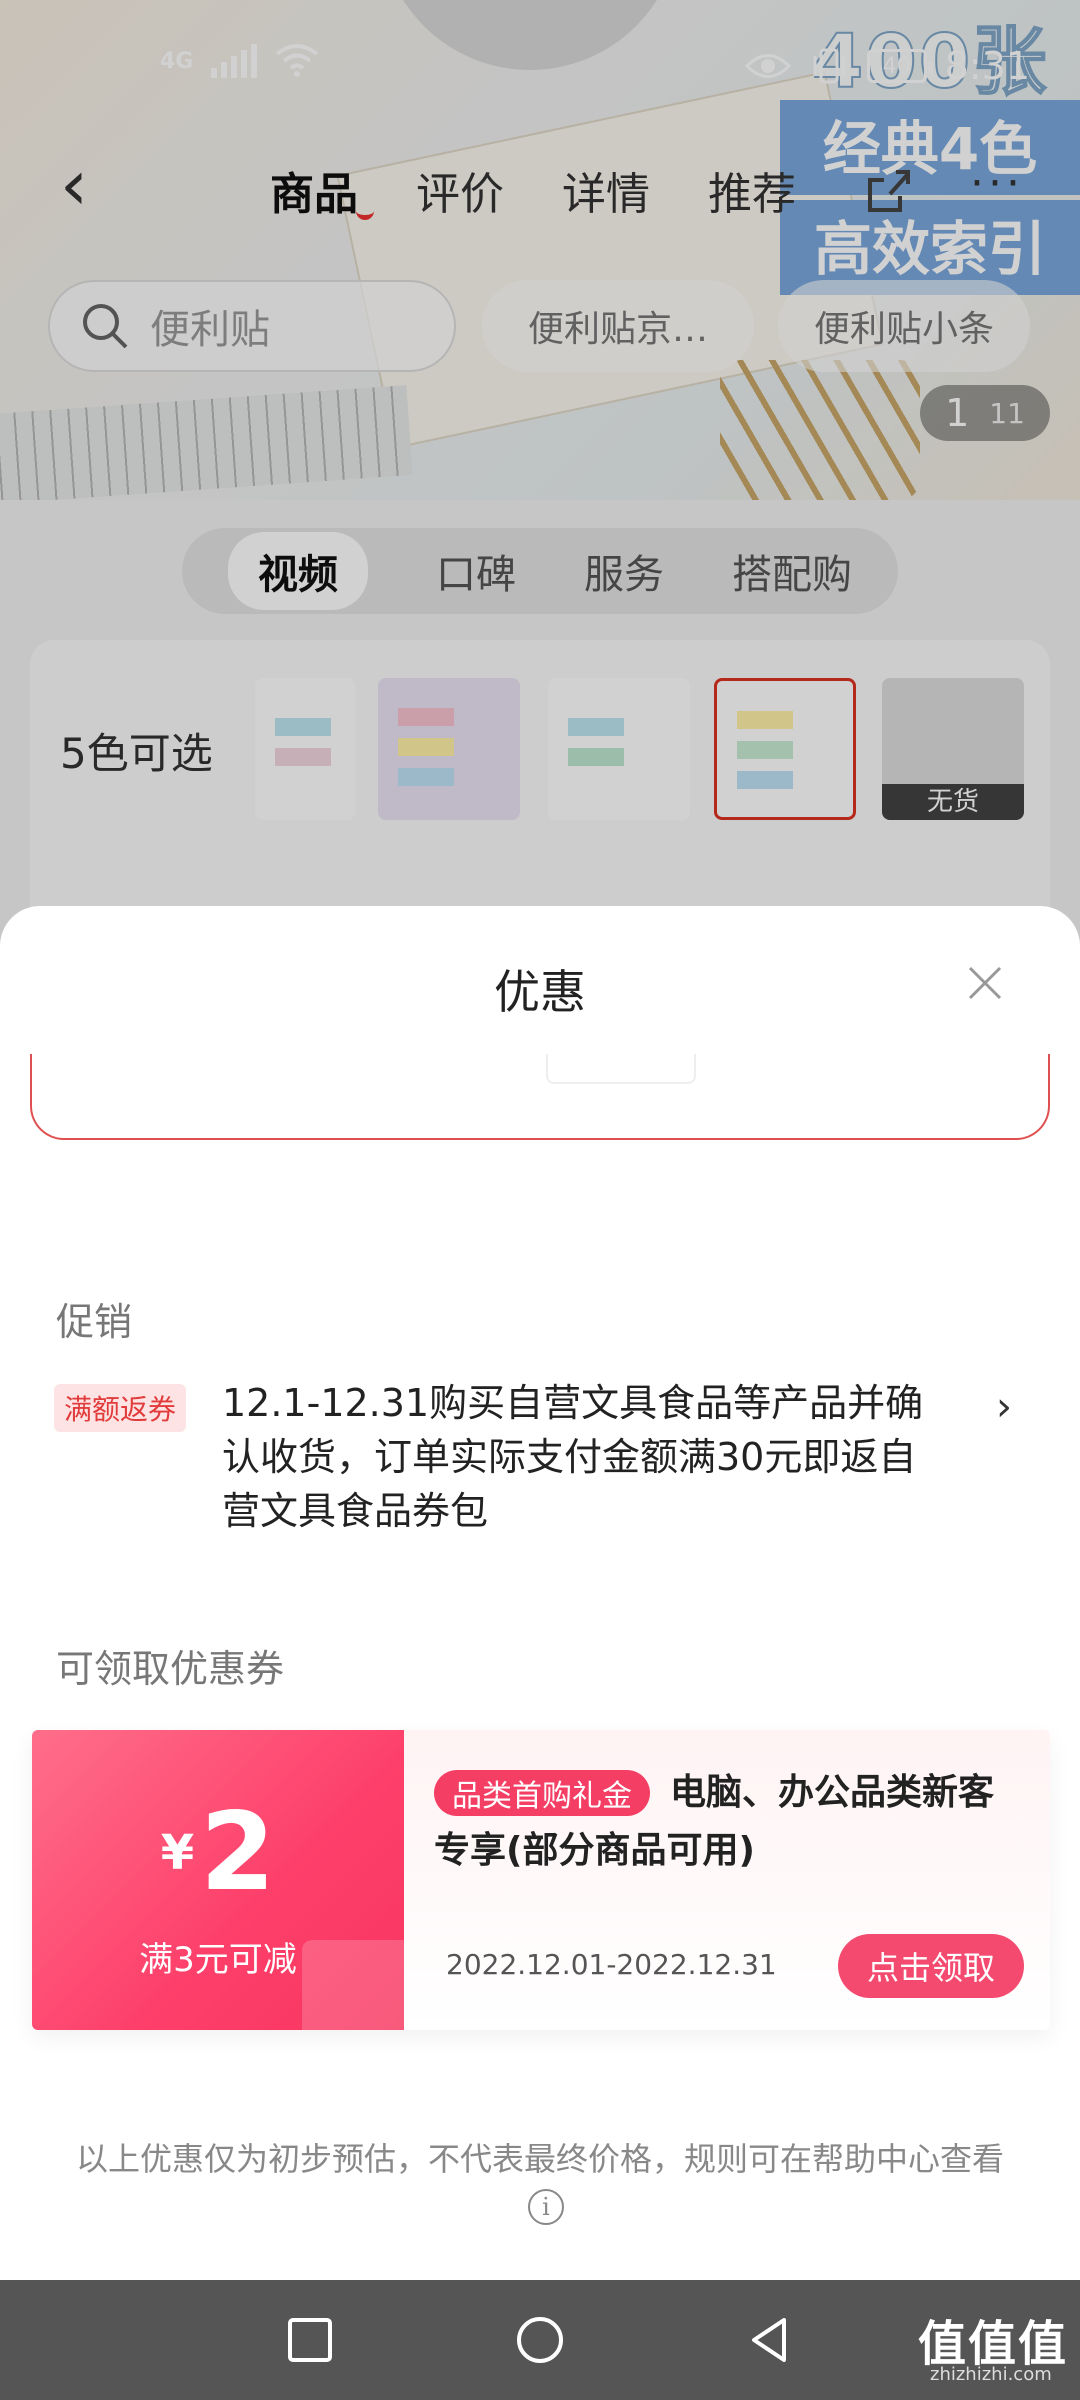 The width and height of the screenshot is (1080, 2400). I want to click on chevron-right-icon: ›, so click(1004, 1407).